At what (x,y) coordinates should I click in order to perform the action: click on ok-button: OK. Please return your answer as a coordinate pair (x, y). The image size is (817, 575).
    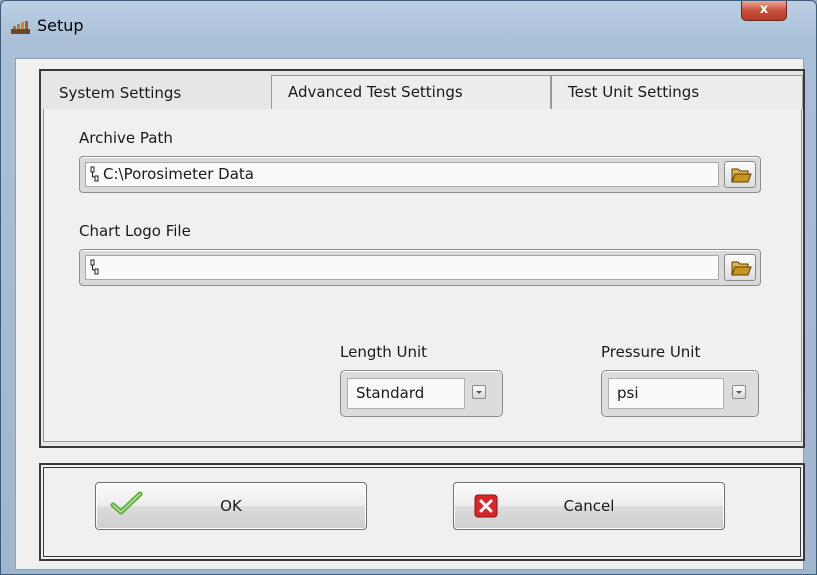
    Looking at the image, I should click on (231, 506).